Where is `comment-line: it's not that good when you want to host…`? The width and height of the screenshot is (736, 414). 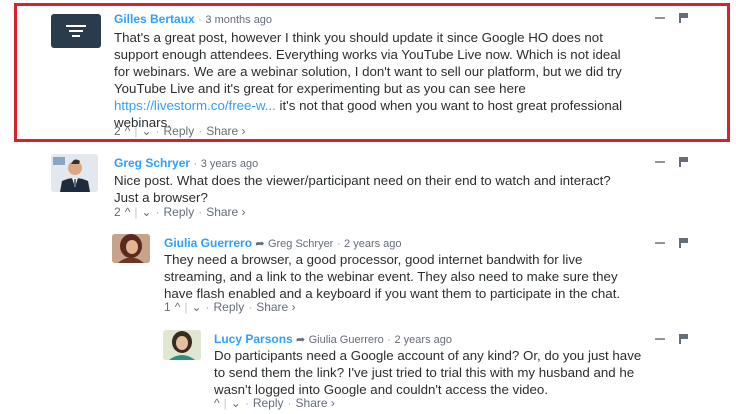 comment-line: it's not that good when you want to host… is located at coordinates (449, 105).